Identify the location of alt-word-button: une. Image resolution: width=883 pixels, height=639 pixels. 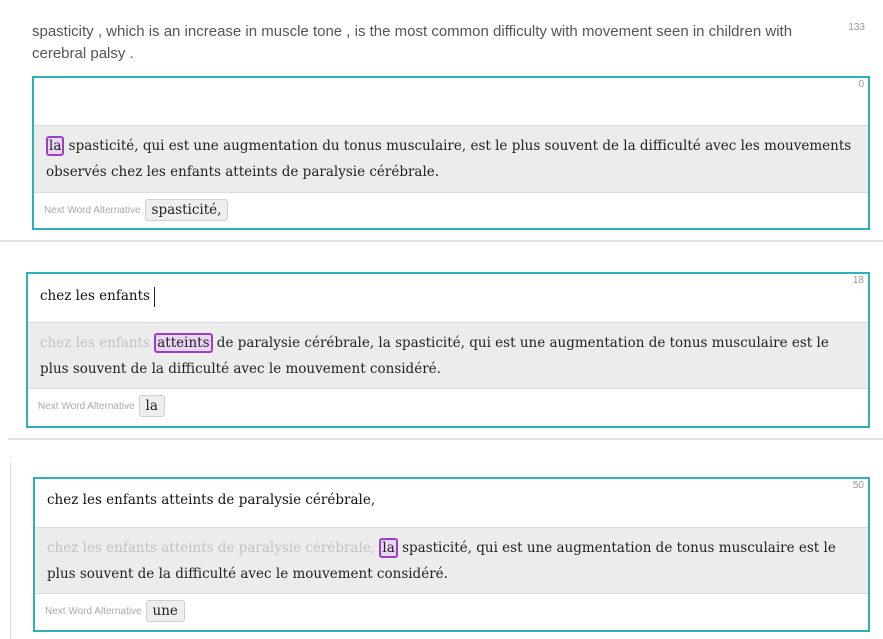
(165, 611).